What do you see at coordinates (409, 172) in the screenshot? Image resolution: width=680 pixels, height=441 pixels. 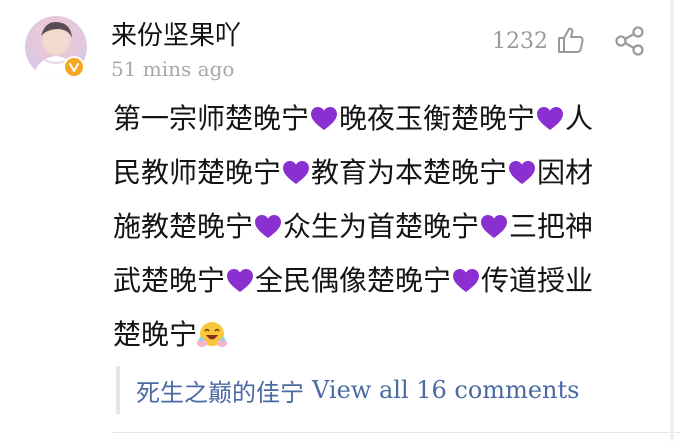 I see `comment-text-segment: 教育为本楚晚宁` at bounding box center [409, 172].